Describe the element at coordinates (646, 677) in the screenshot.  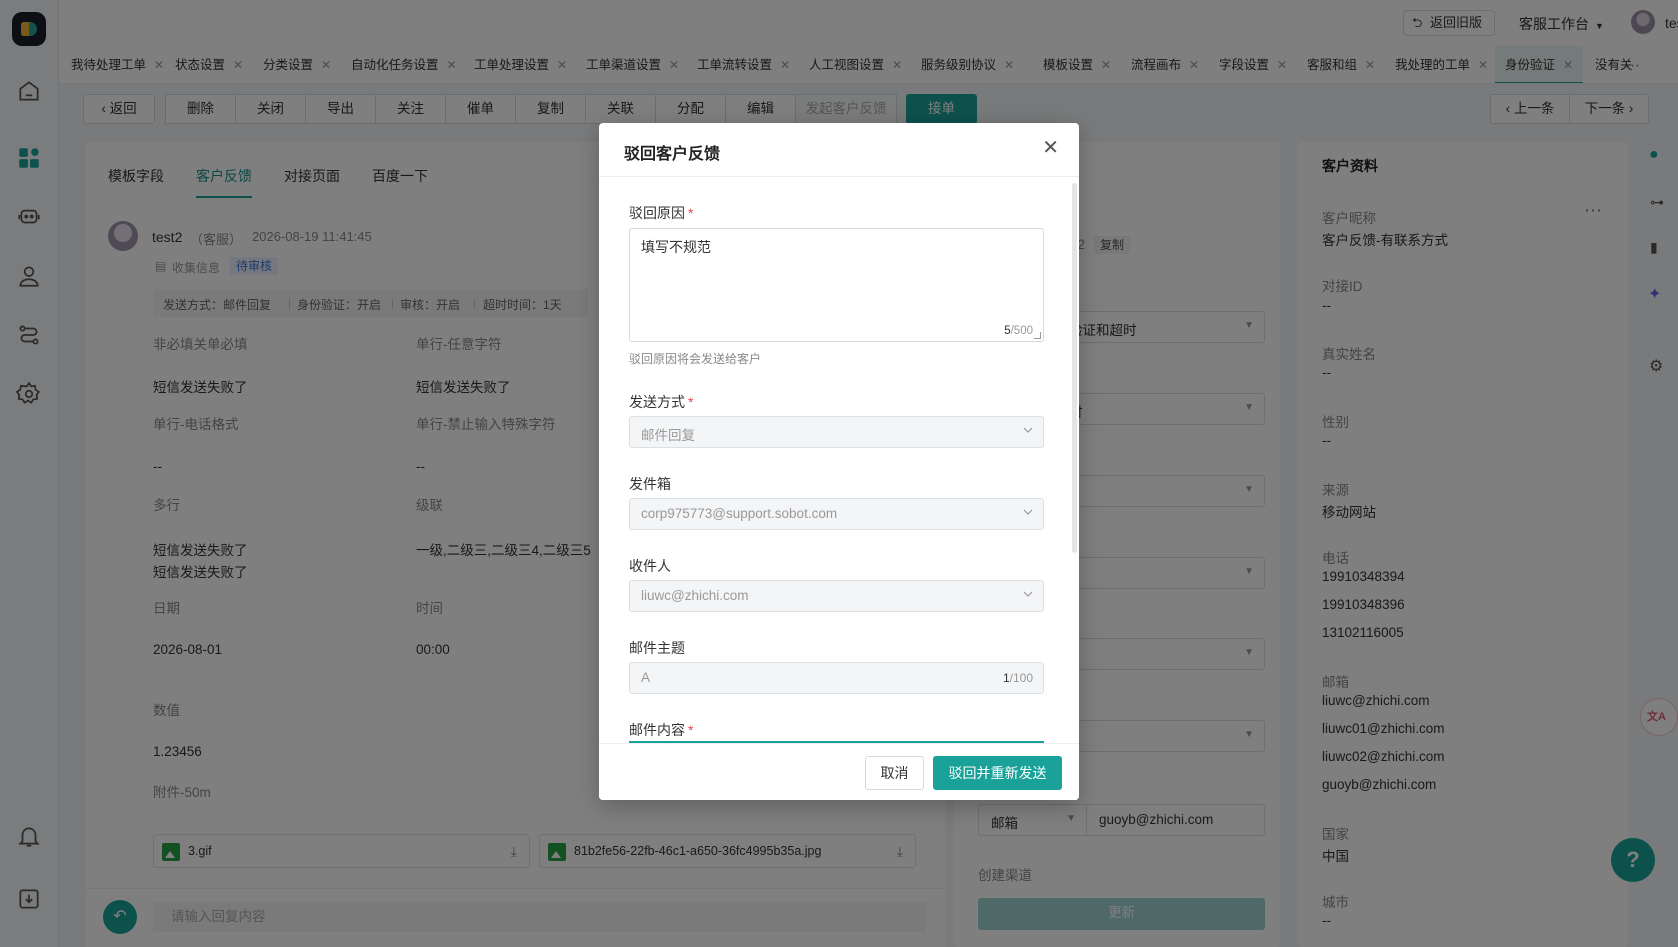
I see `subject-value: A` at that location.